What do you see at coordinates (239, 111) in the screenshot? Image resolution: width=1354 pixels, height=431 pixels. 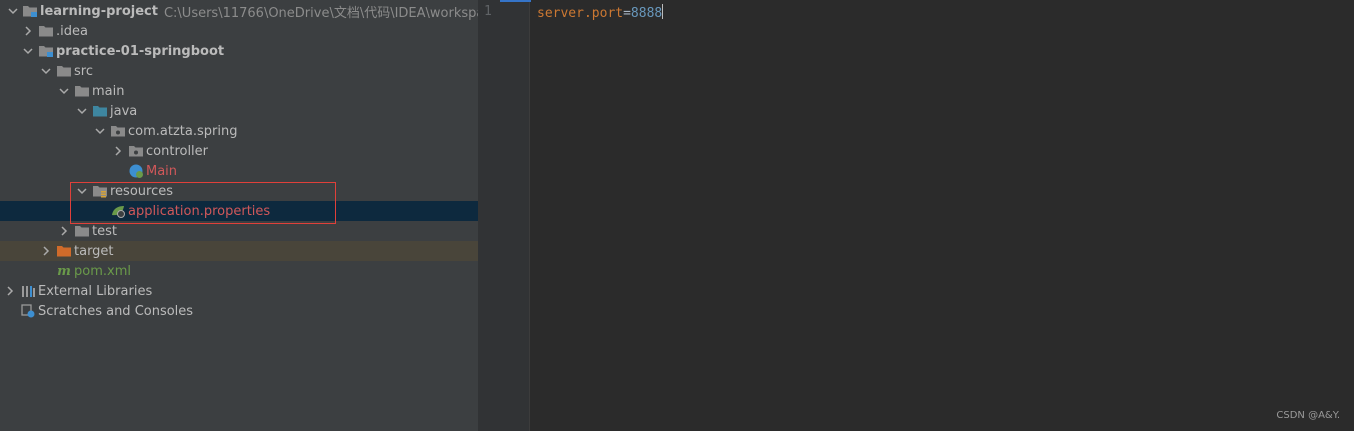 I see `tree-row-java: java` at bounding box center [239, 111].